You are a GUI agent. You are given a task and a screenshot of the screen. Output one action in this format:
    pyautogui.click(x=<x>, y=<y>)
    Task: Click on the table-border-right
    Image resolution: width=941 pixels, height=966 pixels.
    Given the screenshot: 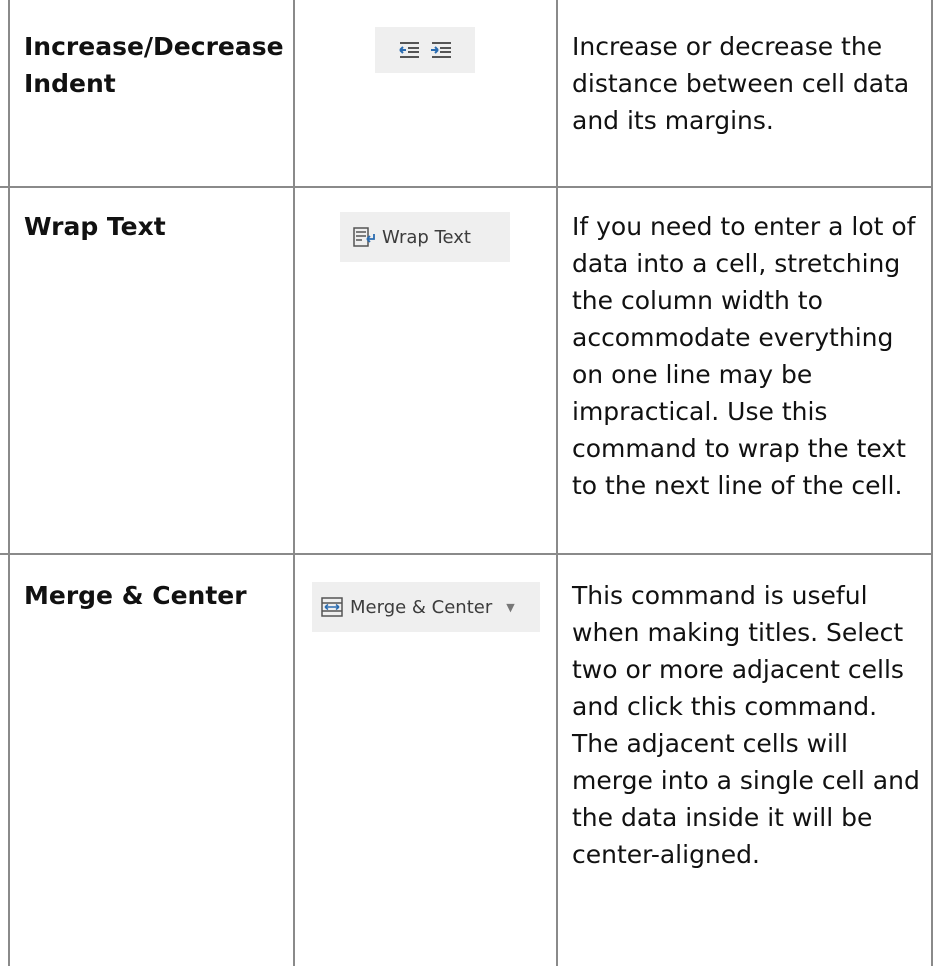 What is the action you would take?
    pyautogui.click(x=932, y=483)
    